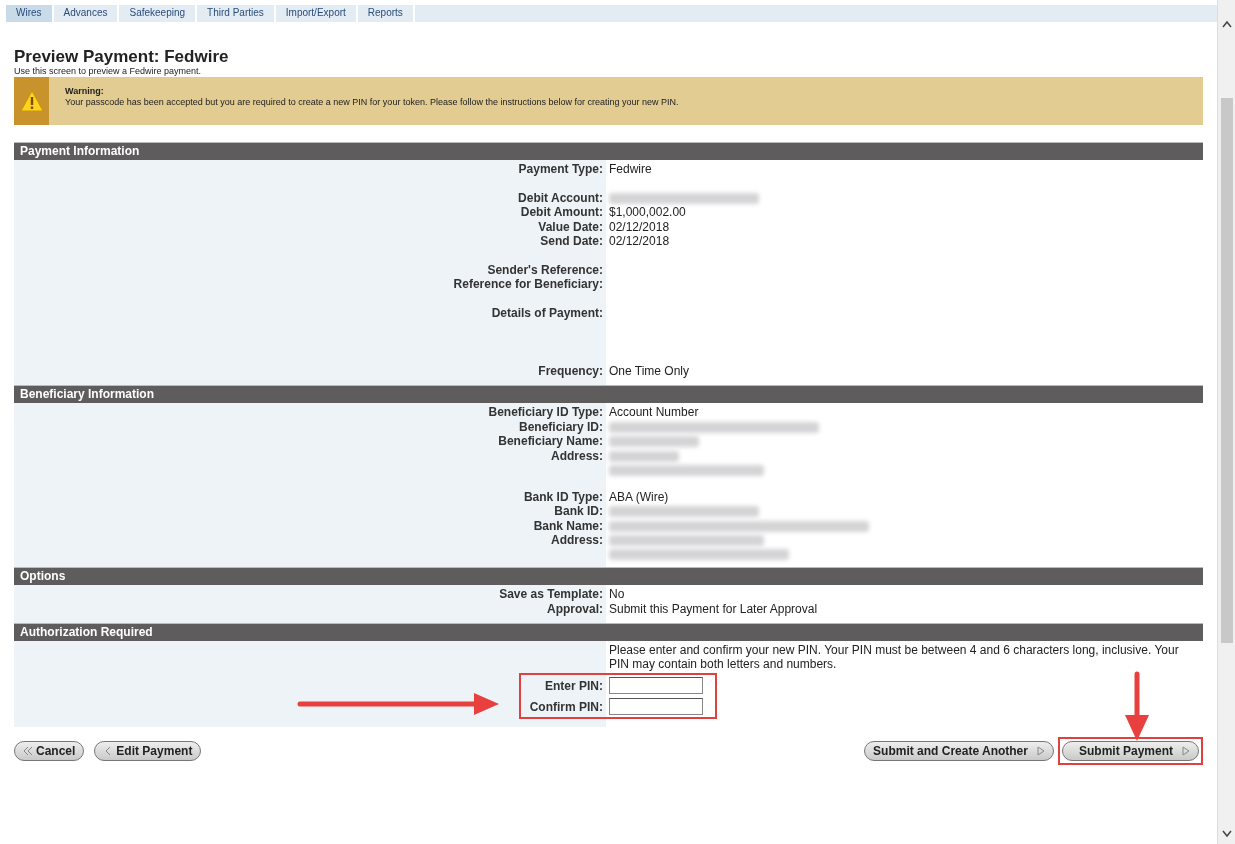  I want to click on field-label: Bank ID Type:, so click(563, 496).